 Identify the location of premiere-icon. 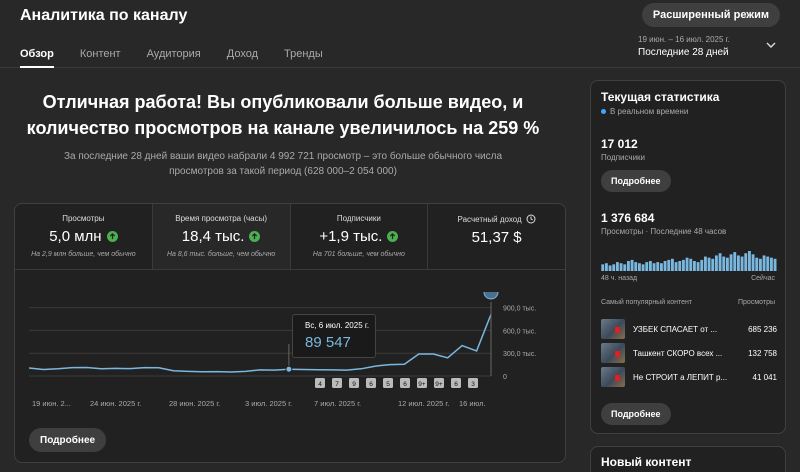
(491, 296).